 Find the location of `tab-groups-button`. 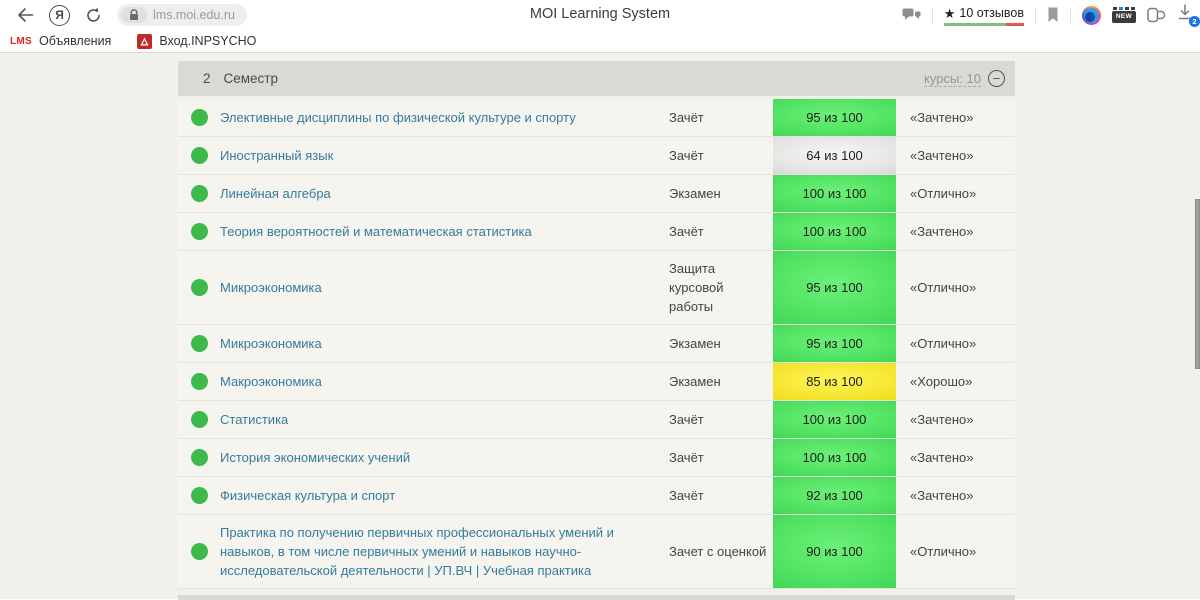

tab-groups-button is located at coordinates (1156, 15).